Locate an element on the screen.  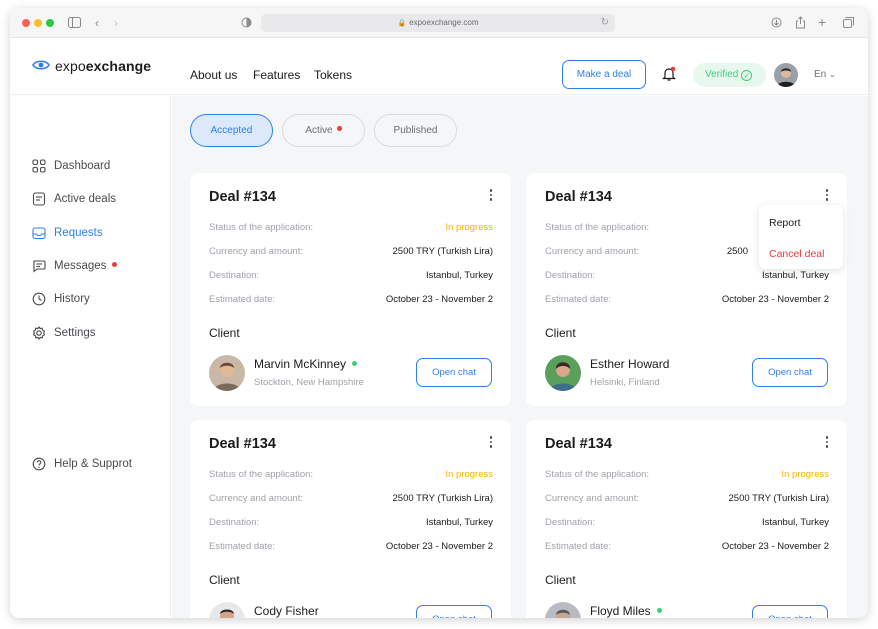
chat-icon is located at coordinates (39, 266).